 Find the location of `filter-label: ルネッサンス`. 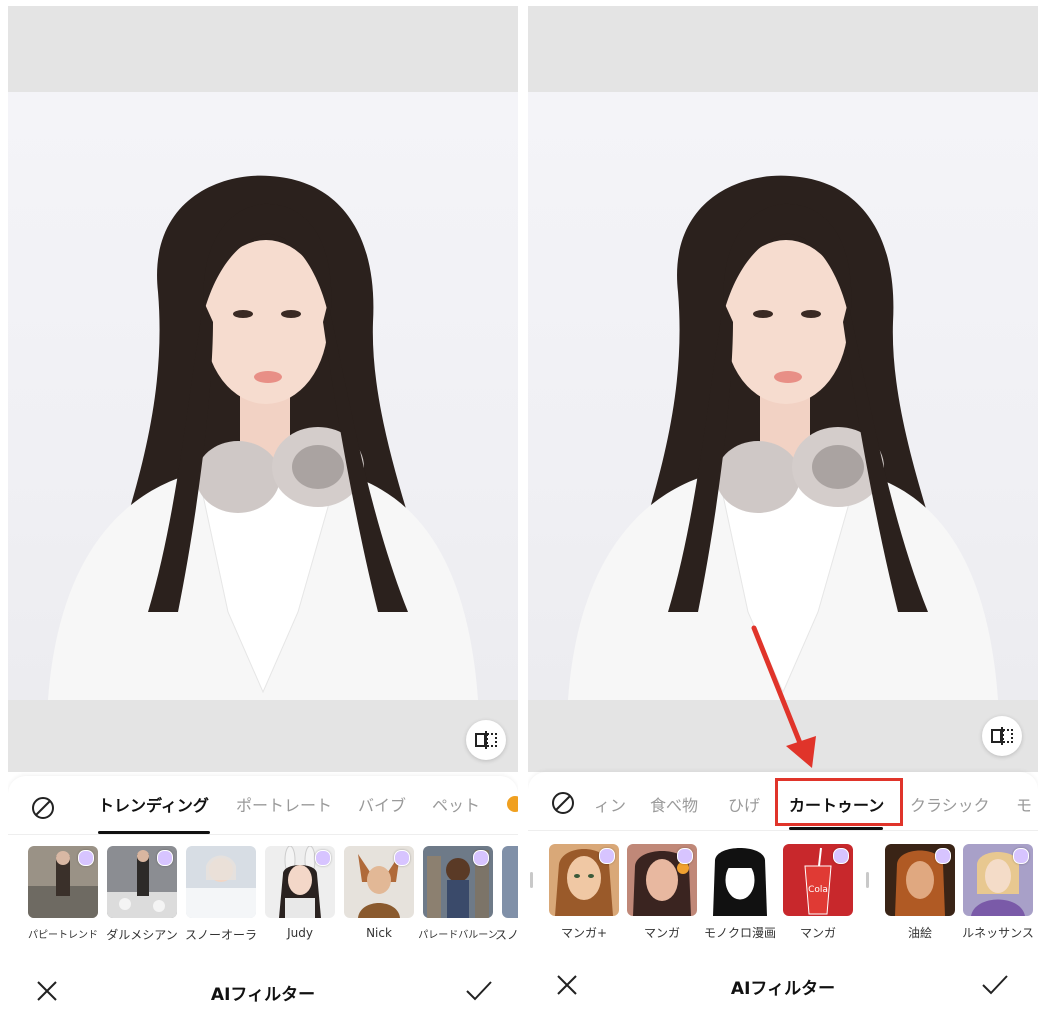

filter-label: ルネッサンス is located at coordinates (998, 933).